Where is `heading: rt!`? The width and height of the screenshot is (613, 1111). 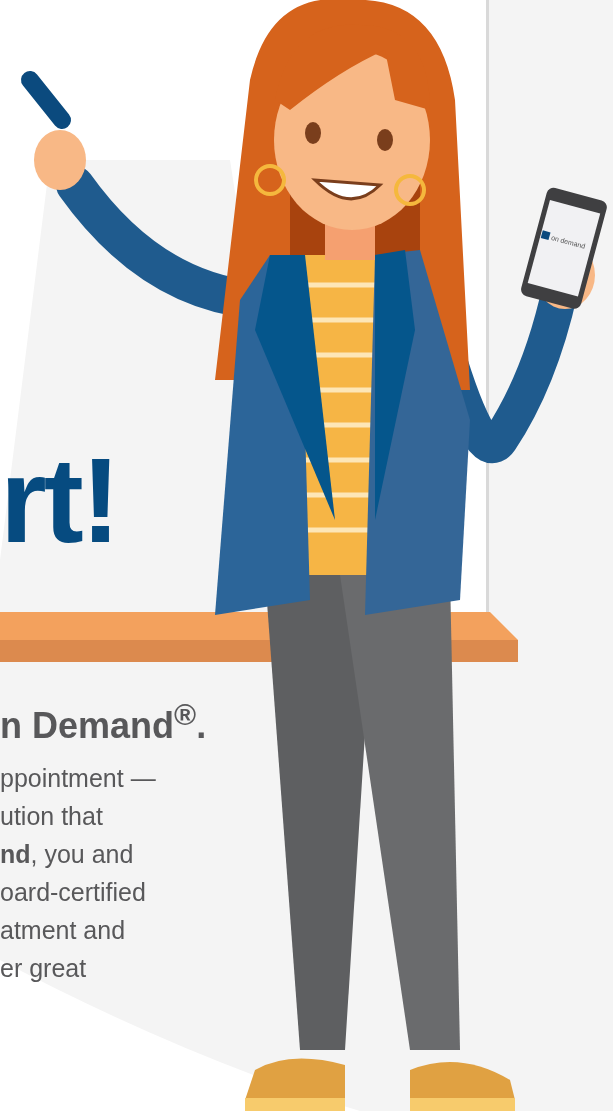 heading: rt! is located at coordinates (59, 500).